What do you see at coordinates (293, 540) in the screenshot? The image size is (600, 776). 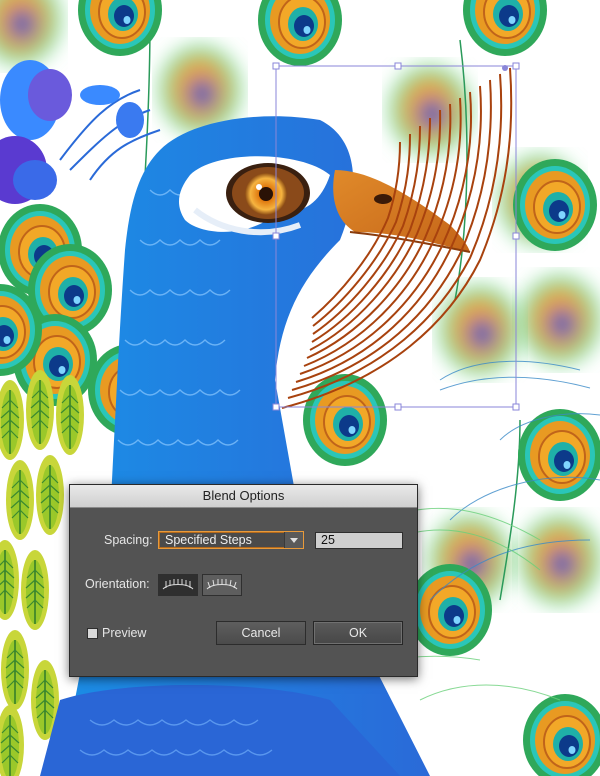 I see `chevron-down-icon` at bounding box center [293, 540].